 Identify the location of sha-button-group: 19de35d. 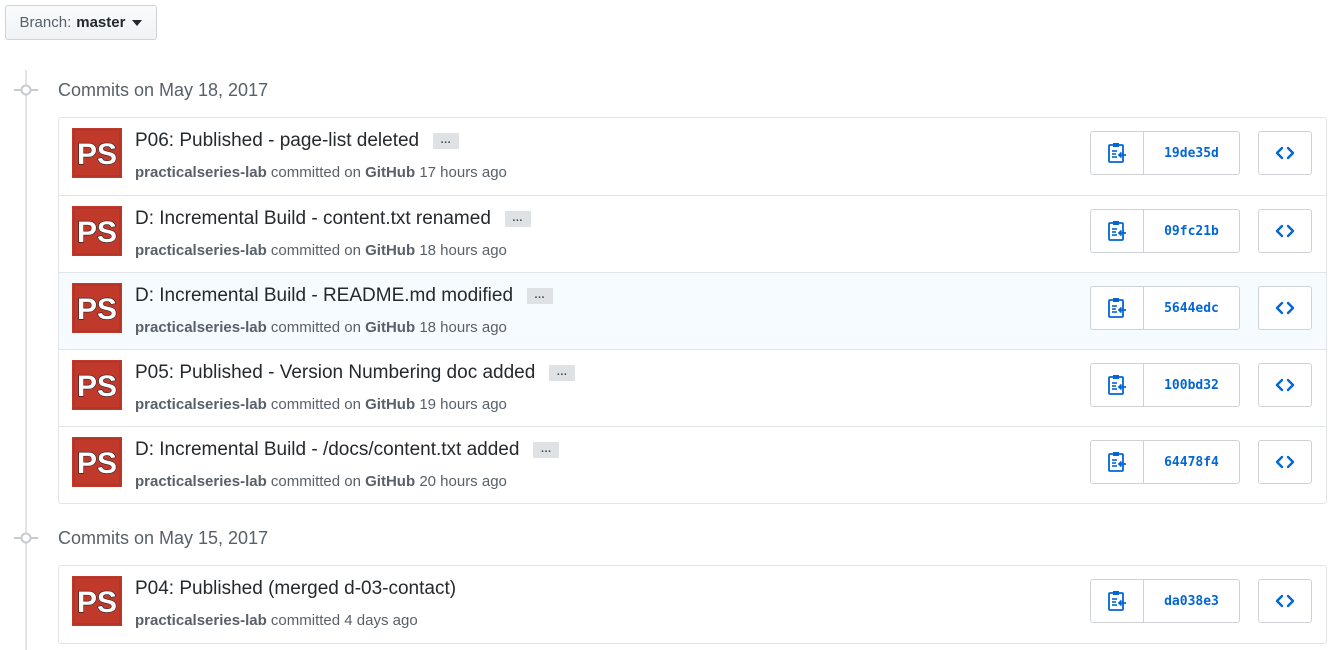
(1165, 153).